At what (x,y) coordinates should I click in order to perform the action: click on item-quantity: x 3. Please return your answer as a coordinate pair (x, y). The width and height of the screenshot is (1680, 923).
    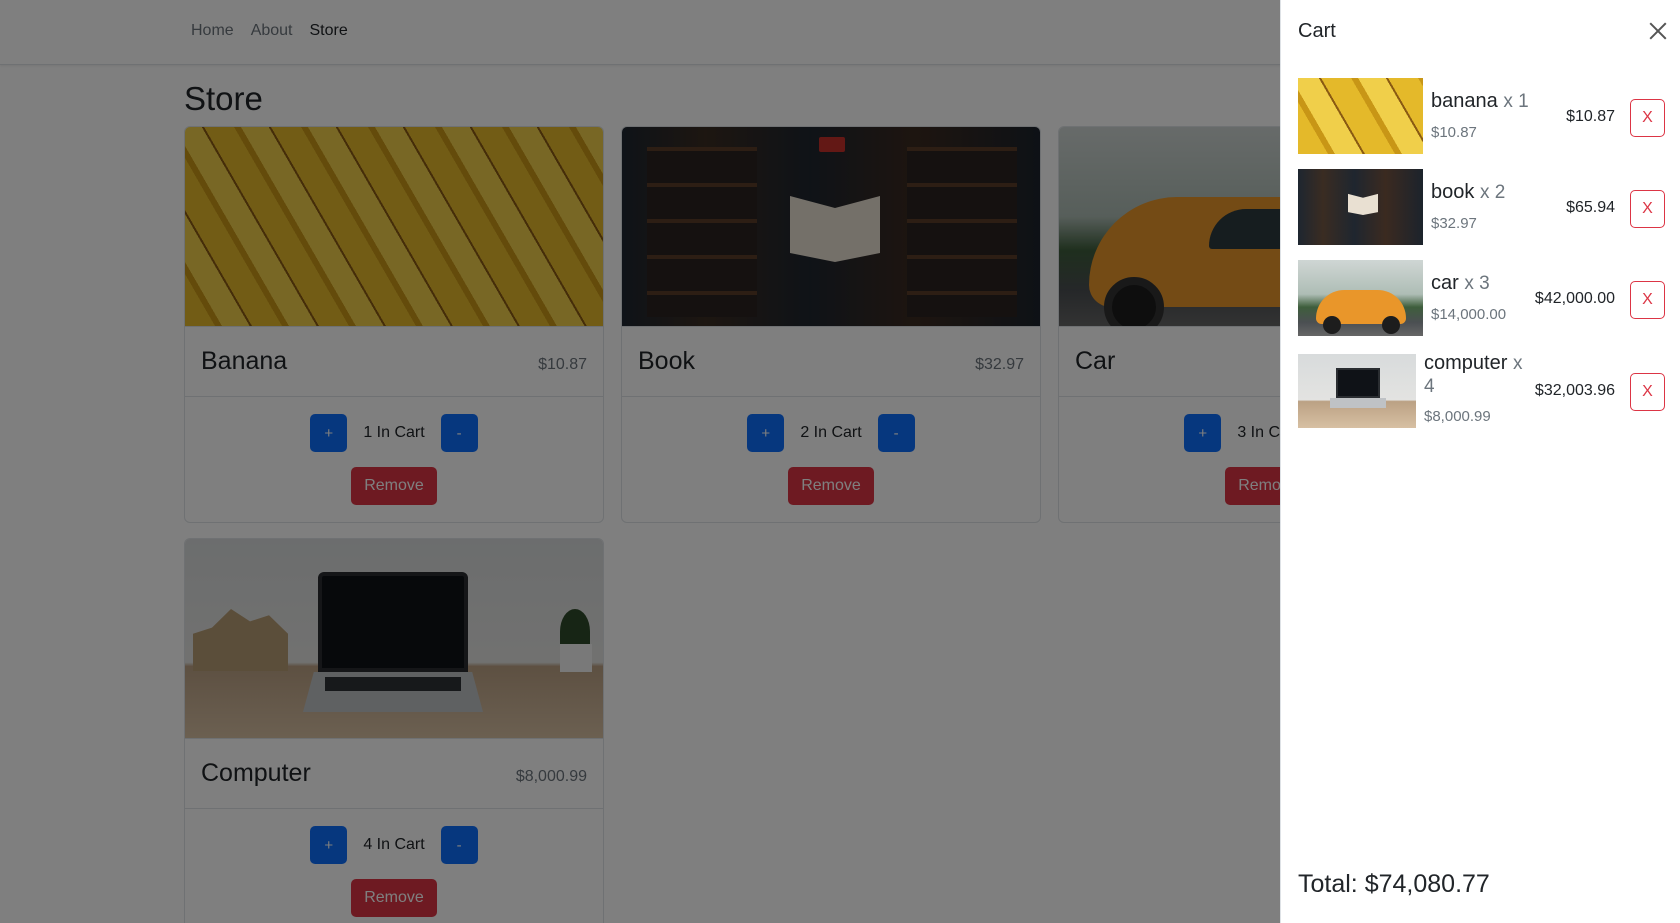
    Looking at the image, I should click on (1477, 283).